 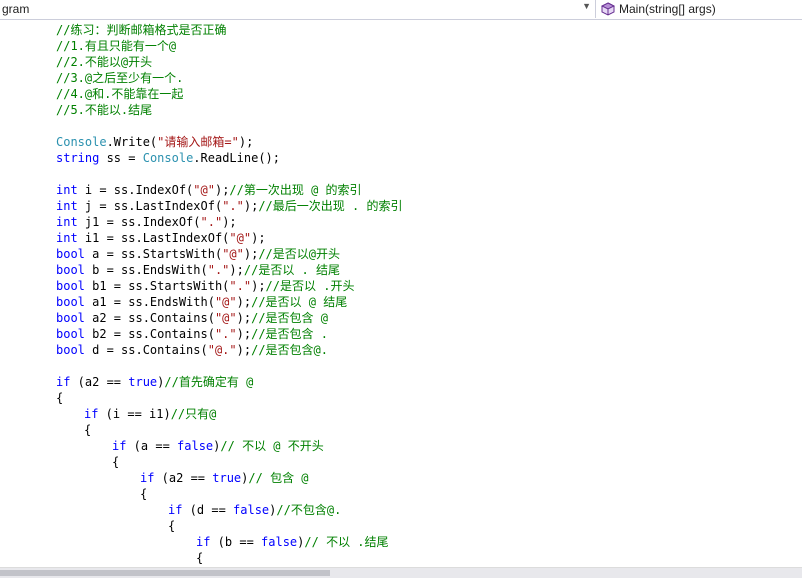 I want to click on code-token: // 不以 @ 不开头, so click(x=272, y=446).